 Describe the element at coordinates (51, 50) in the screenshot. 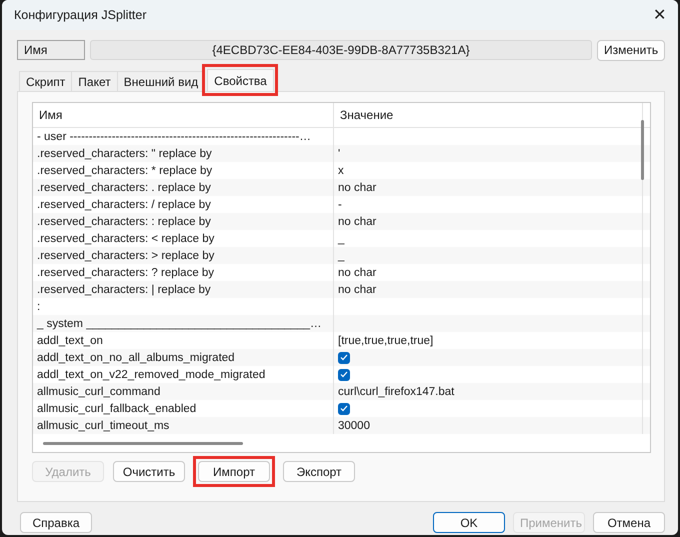

I see `name-label: Имя` at that location.